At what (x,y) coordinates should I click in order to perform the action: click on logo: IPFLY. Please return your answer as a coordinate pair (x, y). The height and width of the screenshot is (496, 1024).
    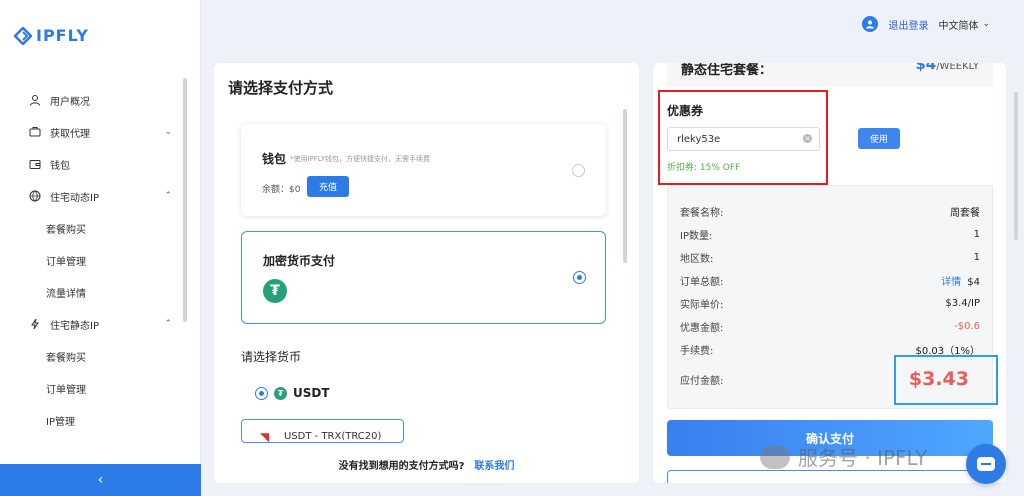
    Looking at the image, I should click on (51, 35).